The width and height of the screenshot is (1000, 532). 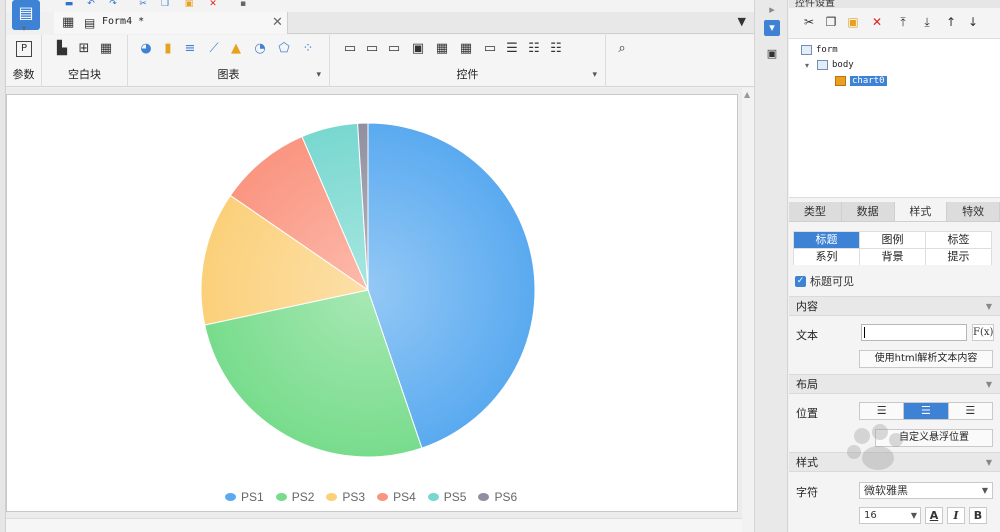 I want to click on bold-button: B, so click(x=978, y=515).